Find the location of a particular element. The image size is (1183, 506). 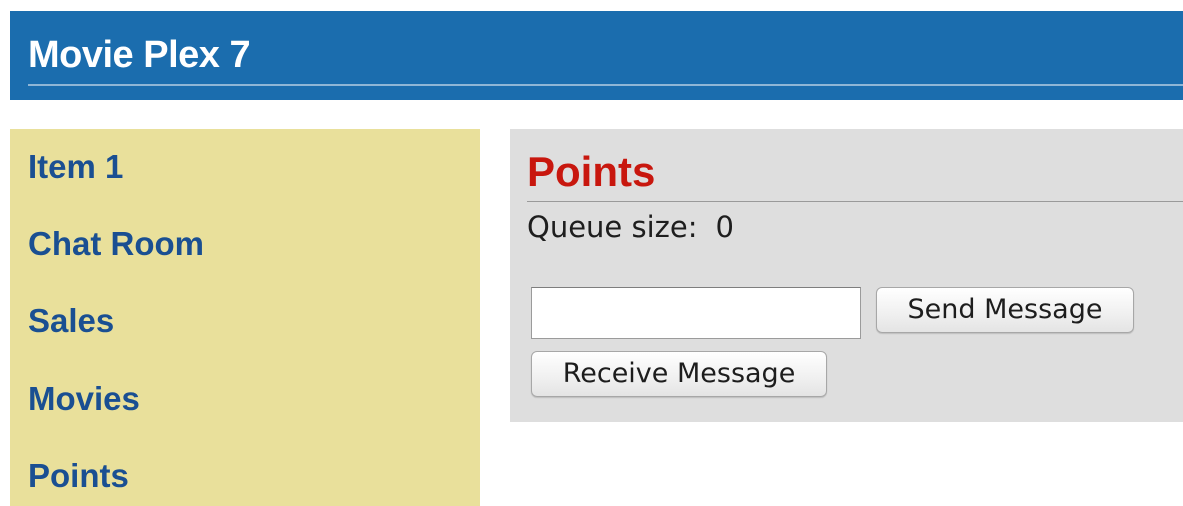

receive-message-button: Receive Message is located at coordinates (679, 374).